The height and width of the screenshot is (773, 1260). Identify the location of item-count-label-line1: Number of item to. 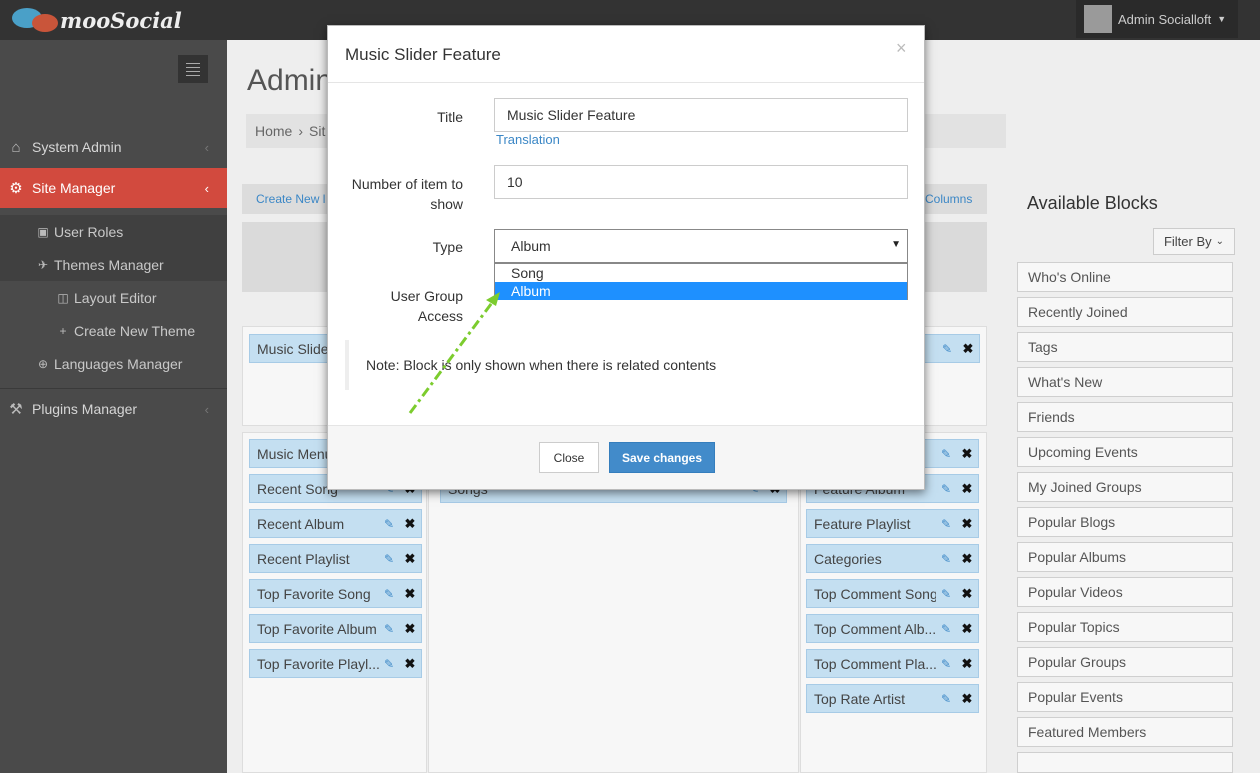
(407, 184).